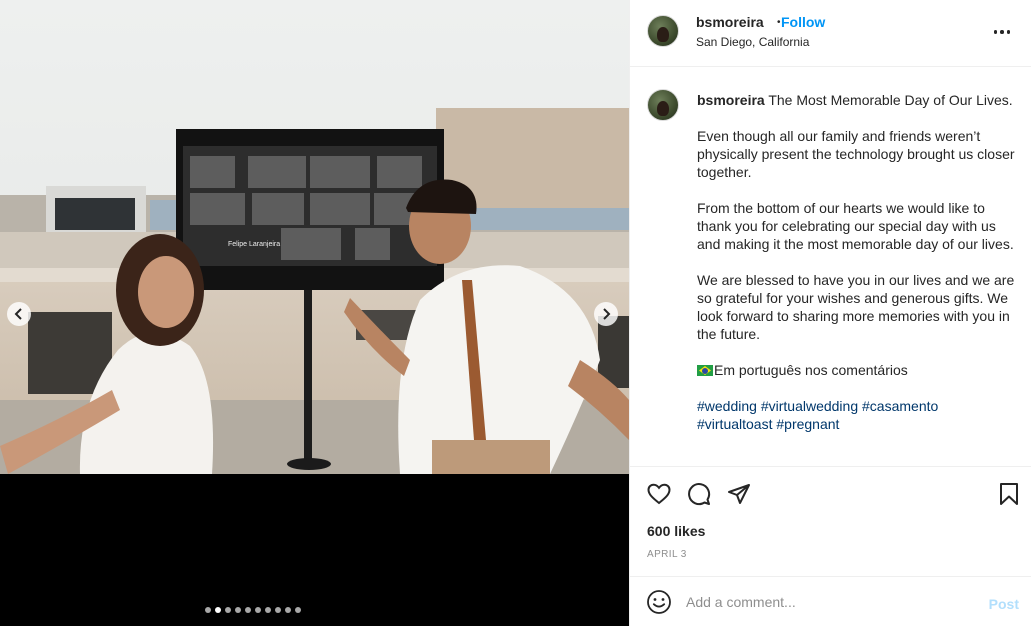 Image resolution: width=1031 pixels, height=626 pixels. I want to click on carousel-indicator, so click(314, 610).